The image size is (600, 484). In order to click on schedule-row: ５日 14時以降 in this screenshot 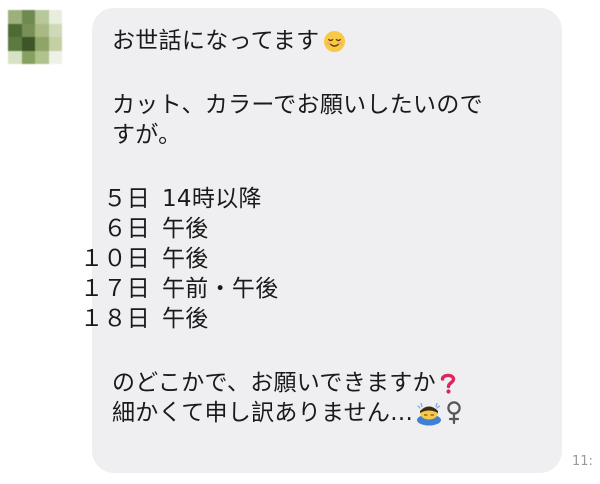, I will do `click(308, 199)`.